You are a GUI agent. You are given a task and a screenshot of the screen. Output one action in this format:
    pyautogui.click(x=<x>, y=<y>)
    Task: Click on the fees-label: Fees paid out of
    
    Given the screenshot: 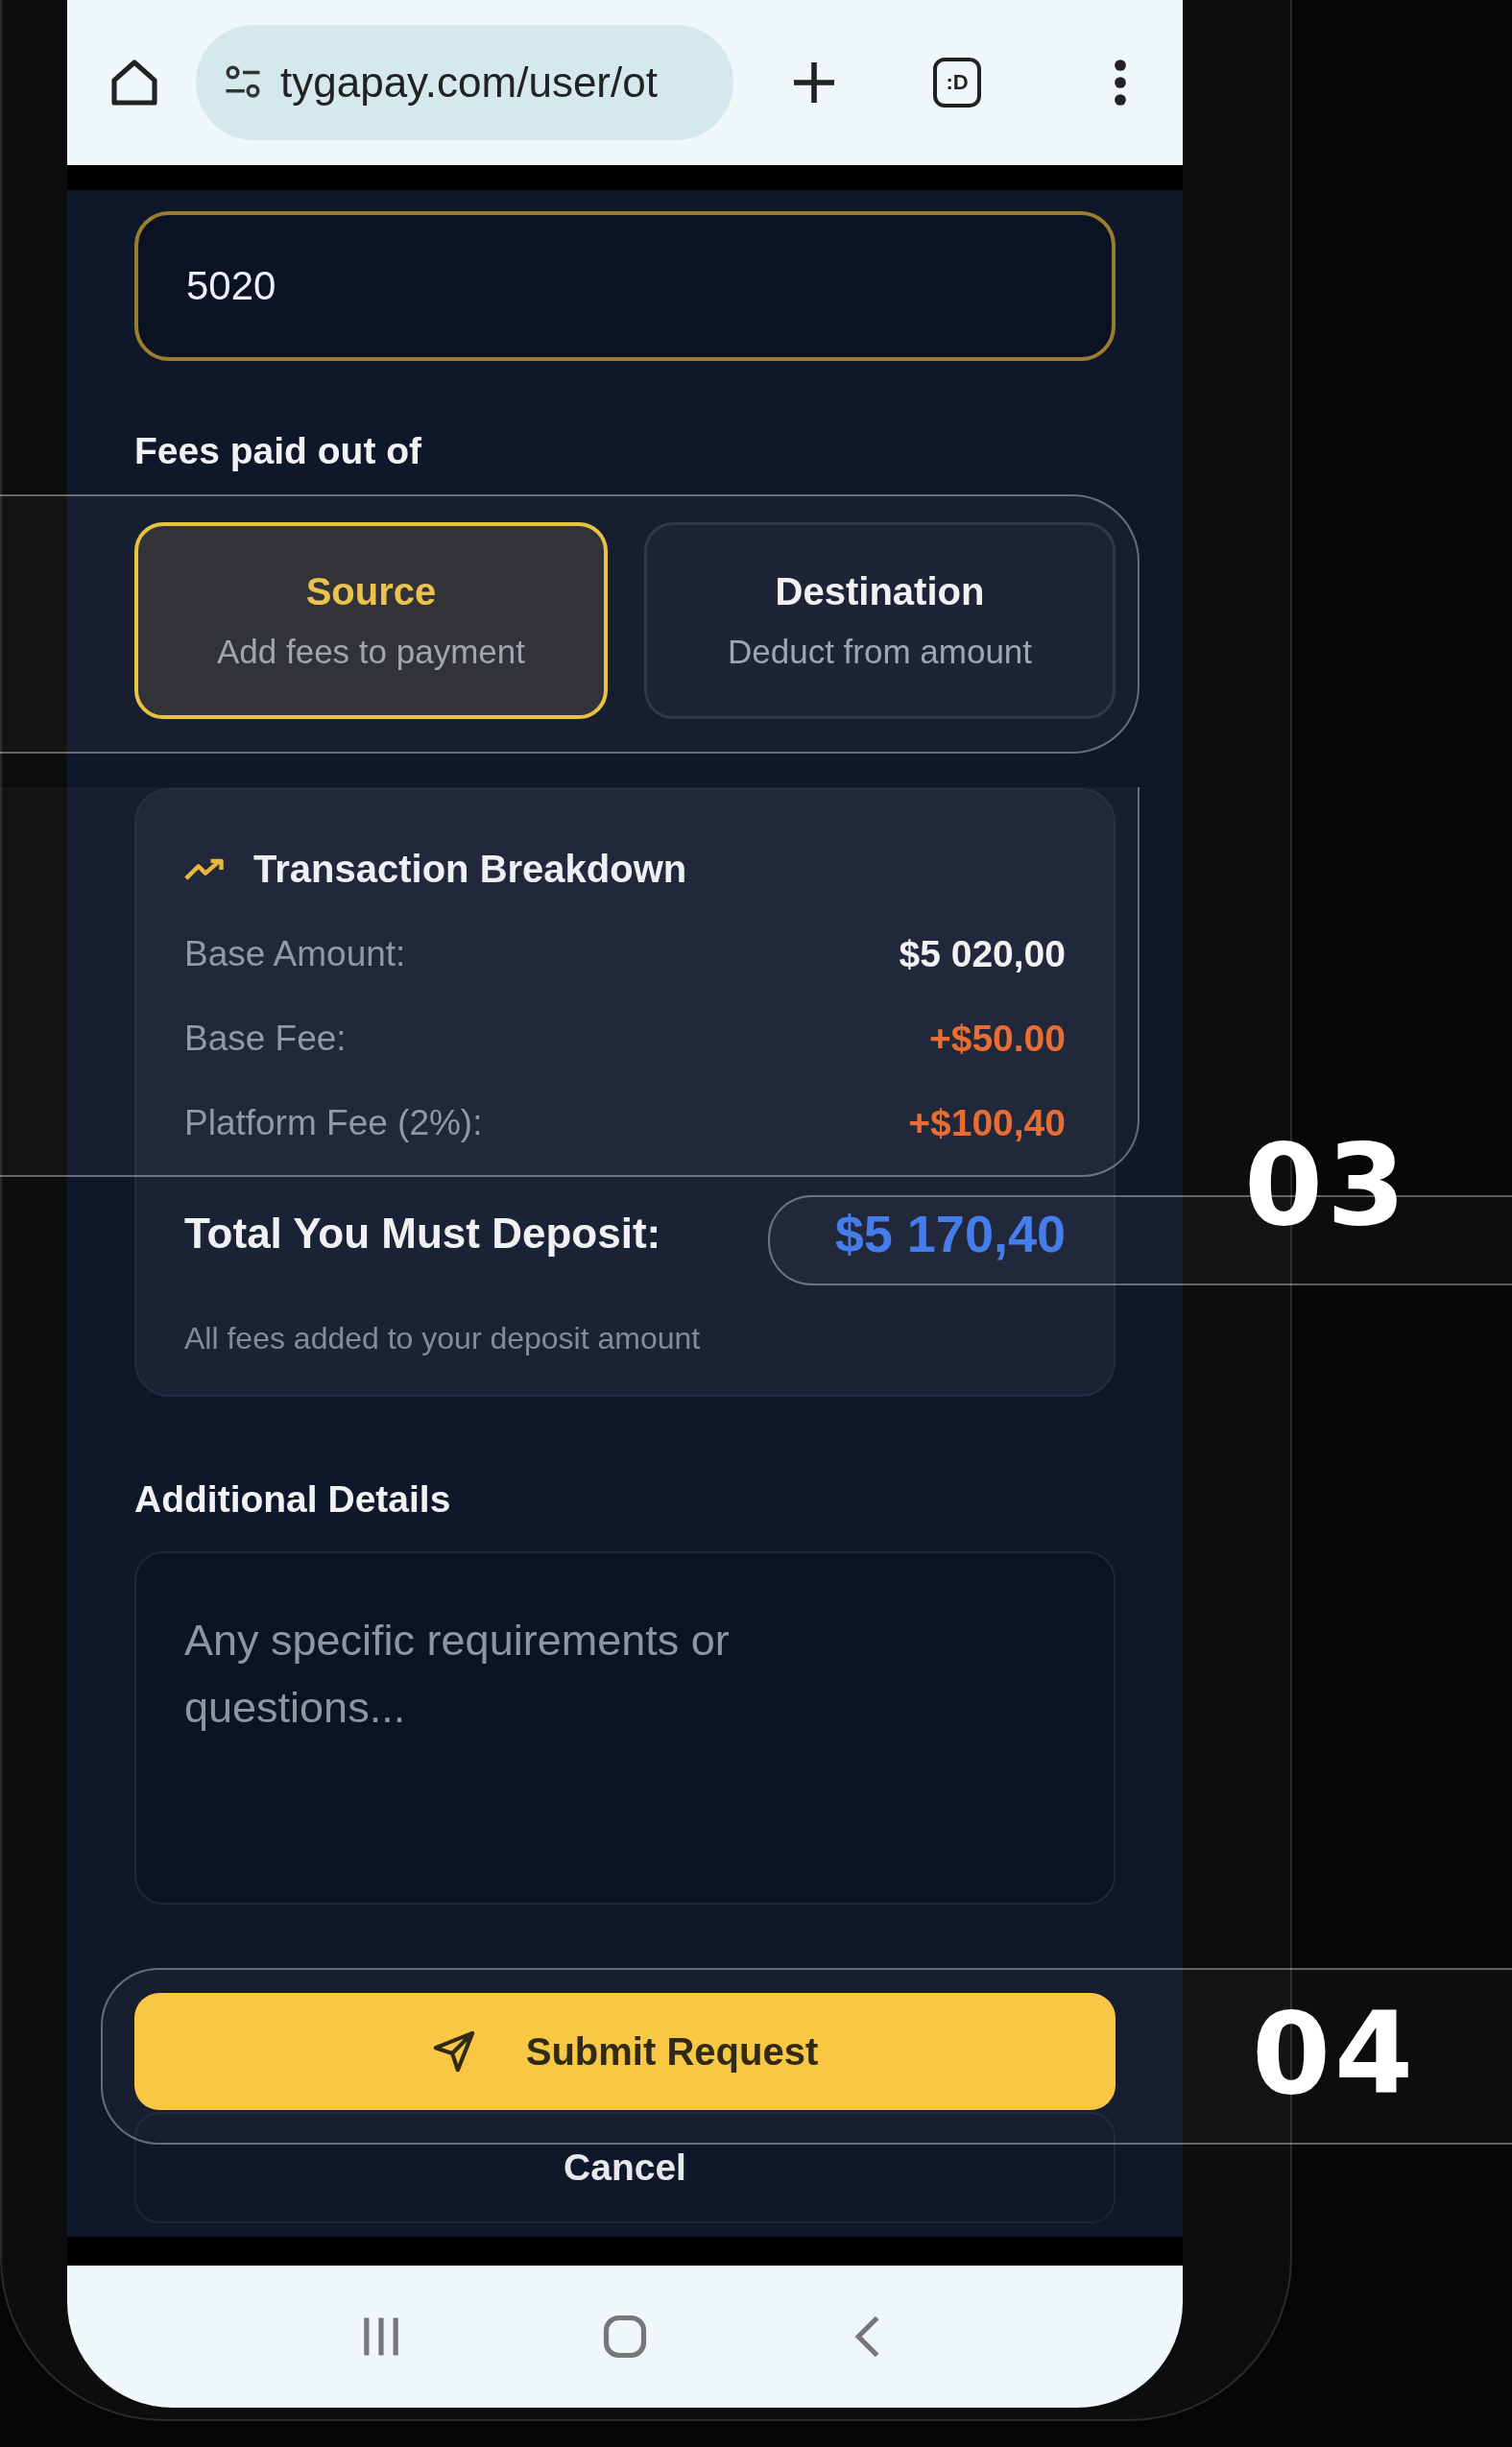 What is the action you would take?
    pyautogui.click(x=278, y=451)
    